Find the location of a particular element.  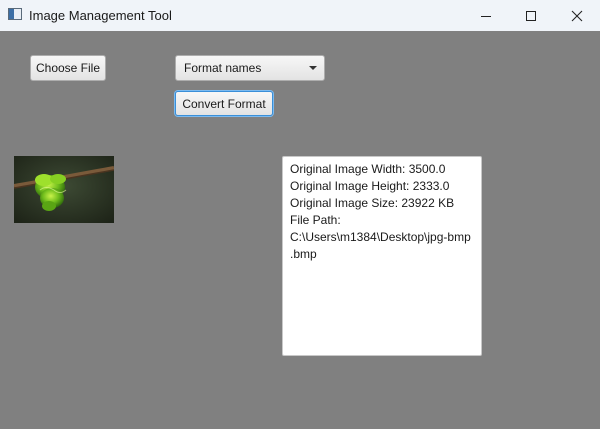

minimize-icon is located at coordinates (486, 16).